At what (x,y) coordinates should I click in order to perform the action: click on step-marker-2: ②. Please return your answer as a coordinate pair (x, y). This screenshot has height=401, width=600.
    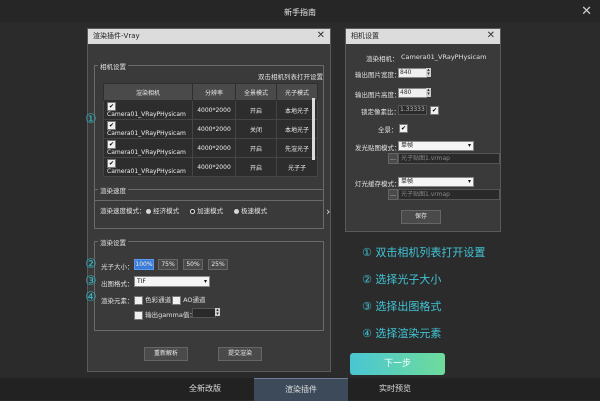
    Looking at the image, I should click on (91, 264).